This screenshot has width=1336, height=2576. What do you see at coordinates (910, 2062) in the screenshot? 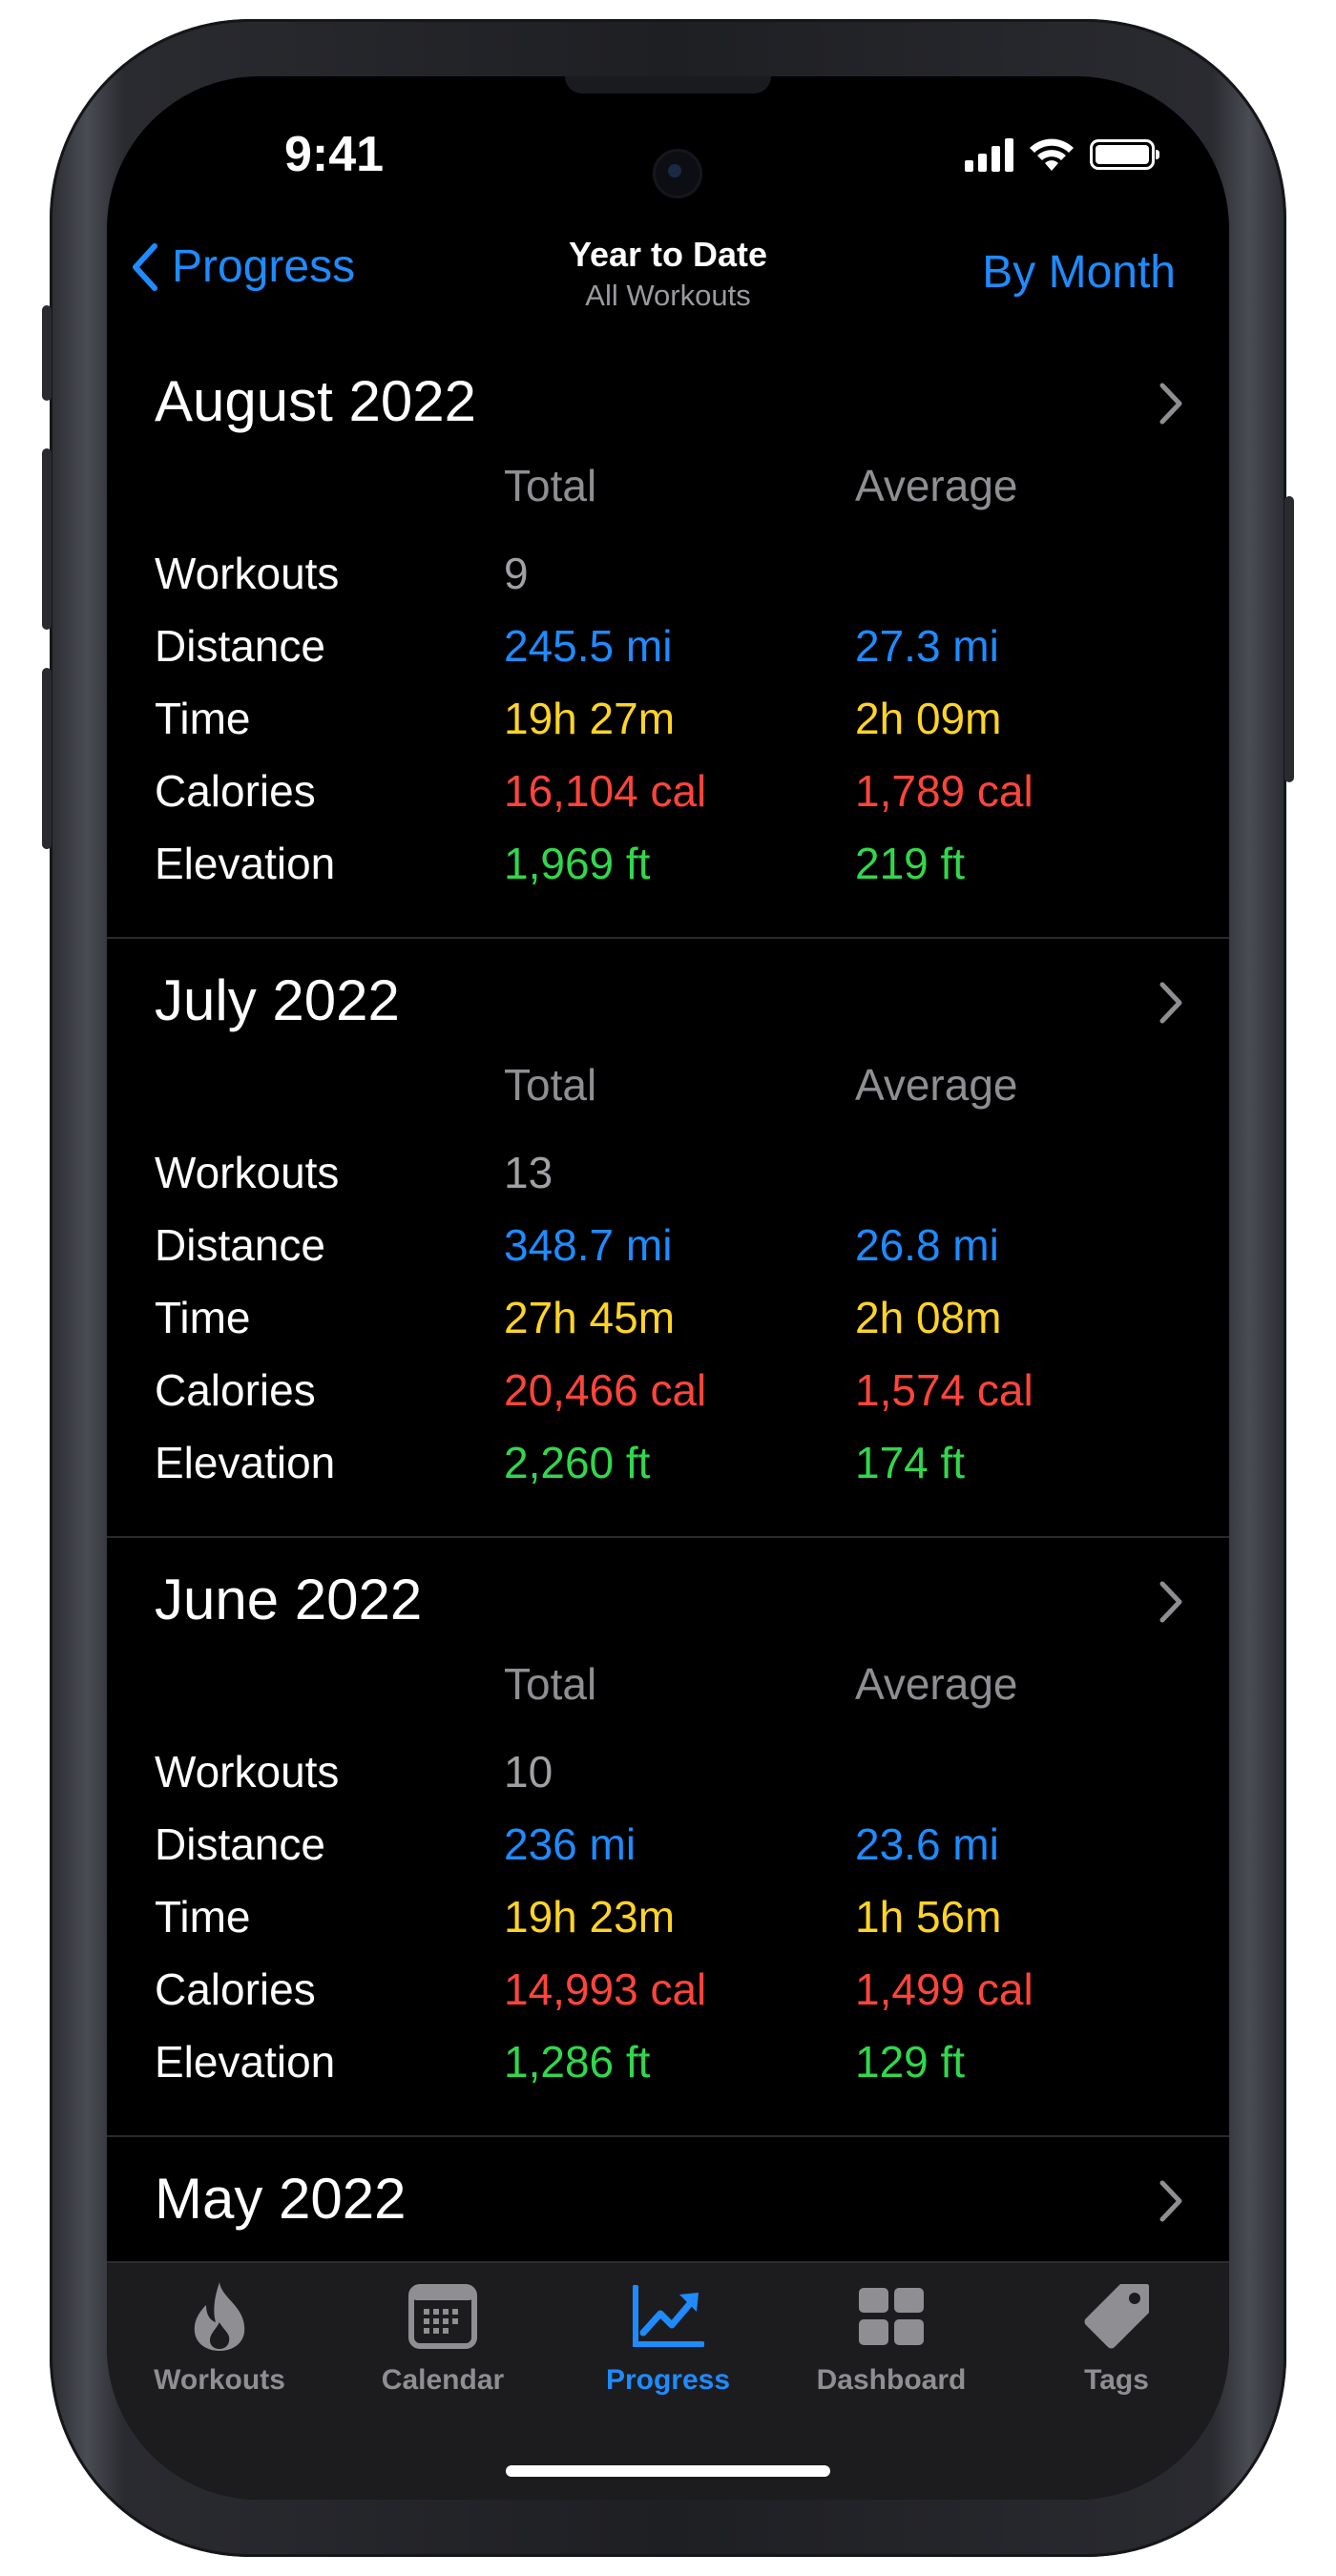
I see `elevation-average: 129 ft` at bounding box center [910, 2062].